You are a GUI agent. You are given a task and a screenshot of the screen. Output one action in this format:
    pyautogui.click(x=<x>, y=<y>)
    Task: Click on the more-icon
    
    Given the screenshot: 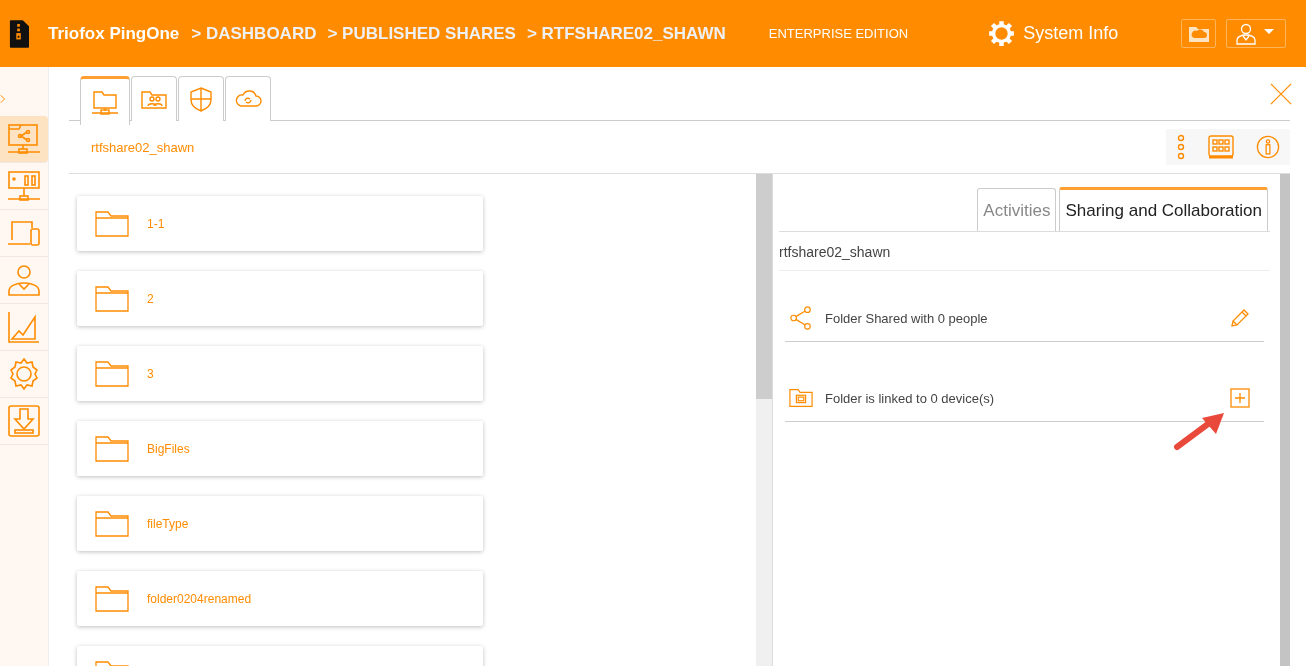 What is the action you would take?
    pyautogui.click(x=1181, y=147)
    